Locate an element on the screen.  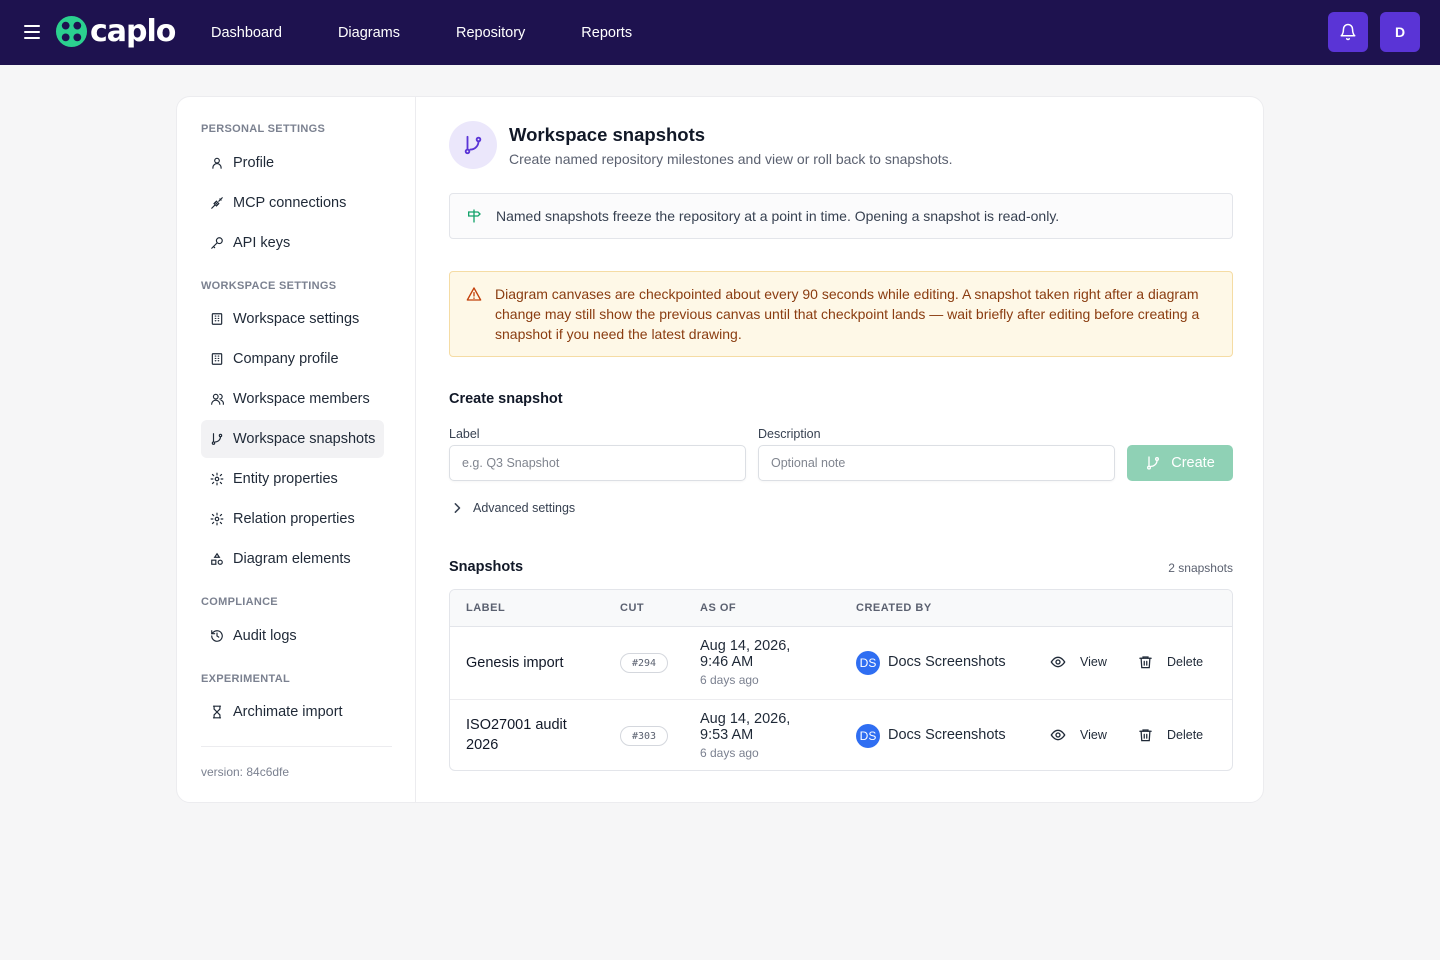
section-workspace-settings: WORKSPACE SETTINGS is located at coordinates (269, 286).